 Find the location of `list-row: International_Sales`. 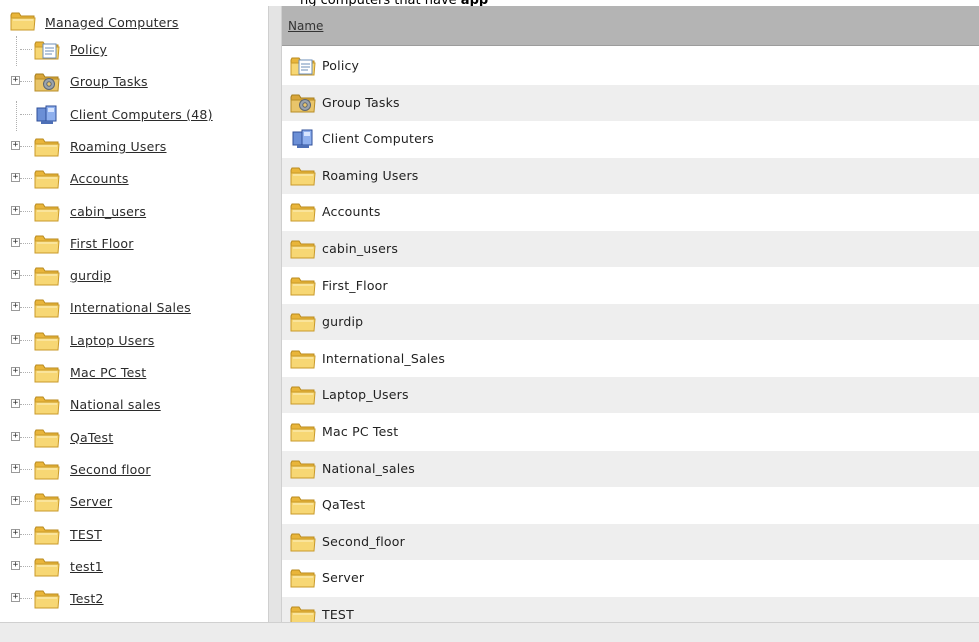

list-row: International_Sales is located at coordinates (630, 359).